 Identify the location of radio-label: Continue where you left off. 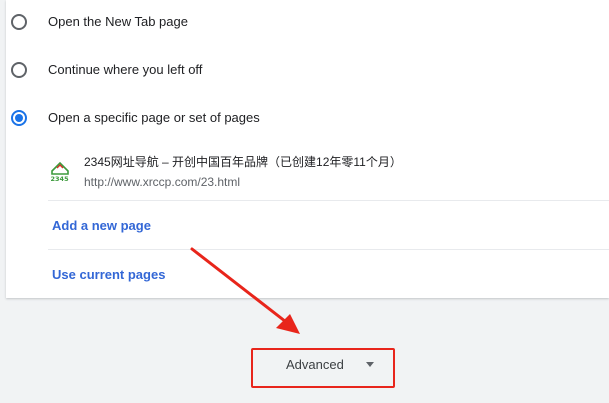
(125, 69).